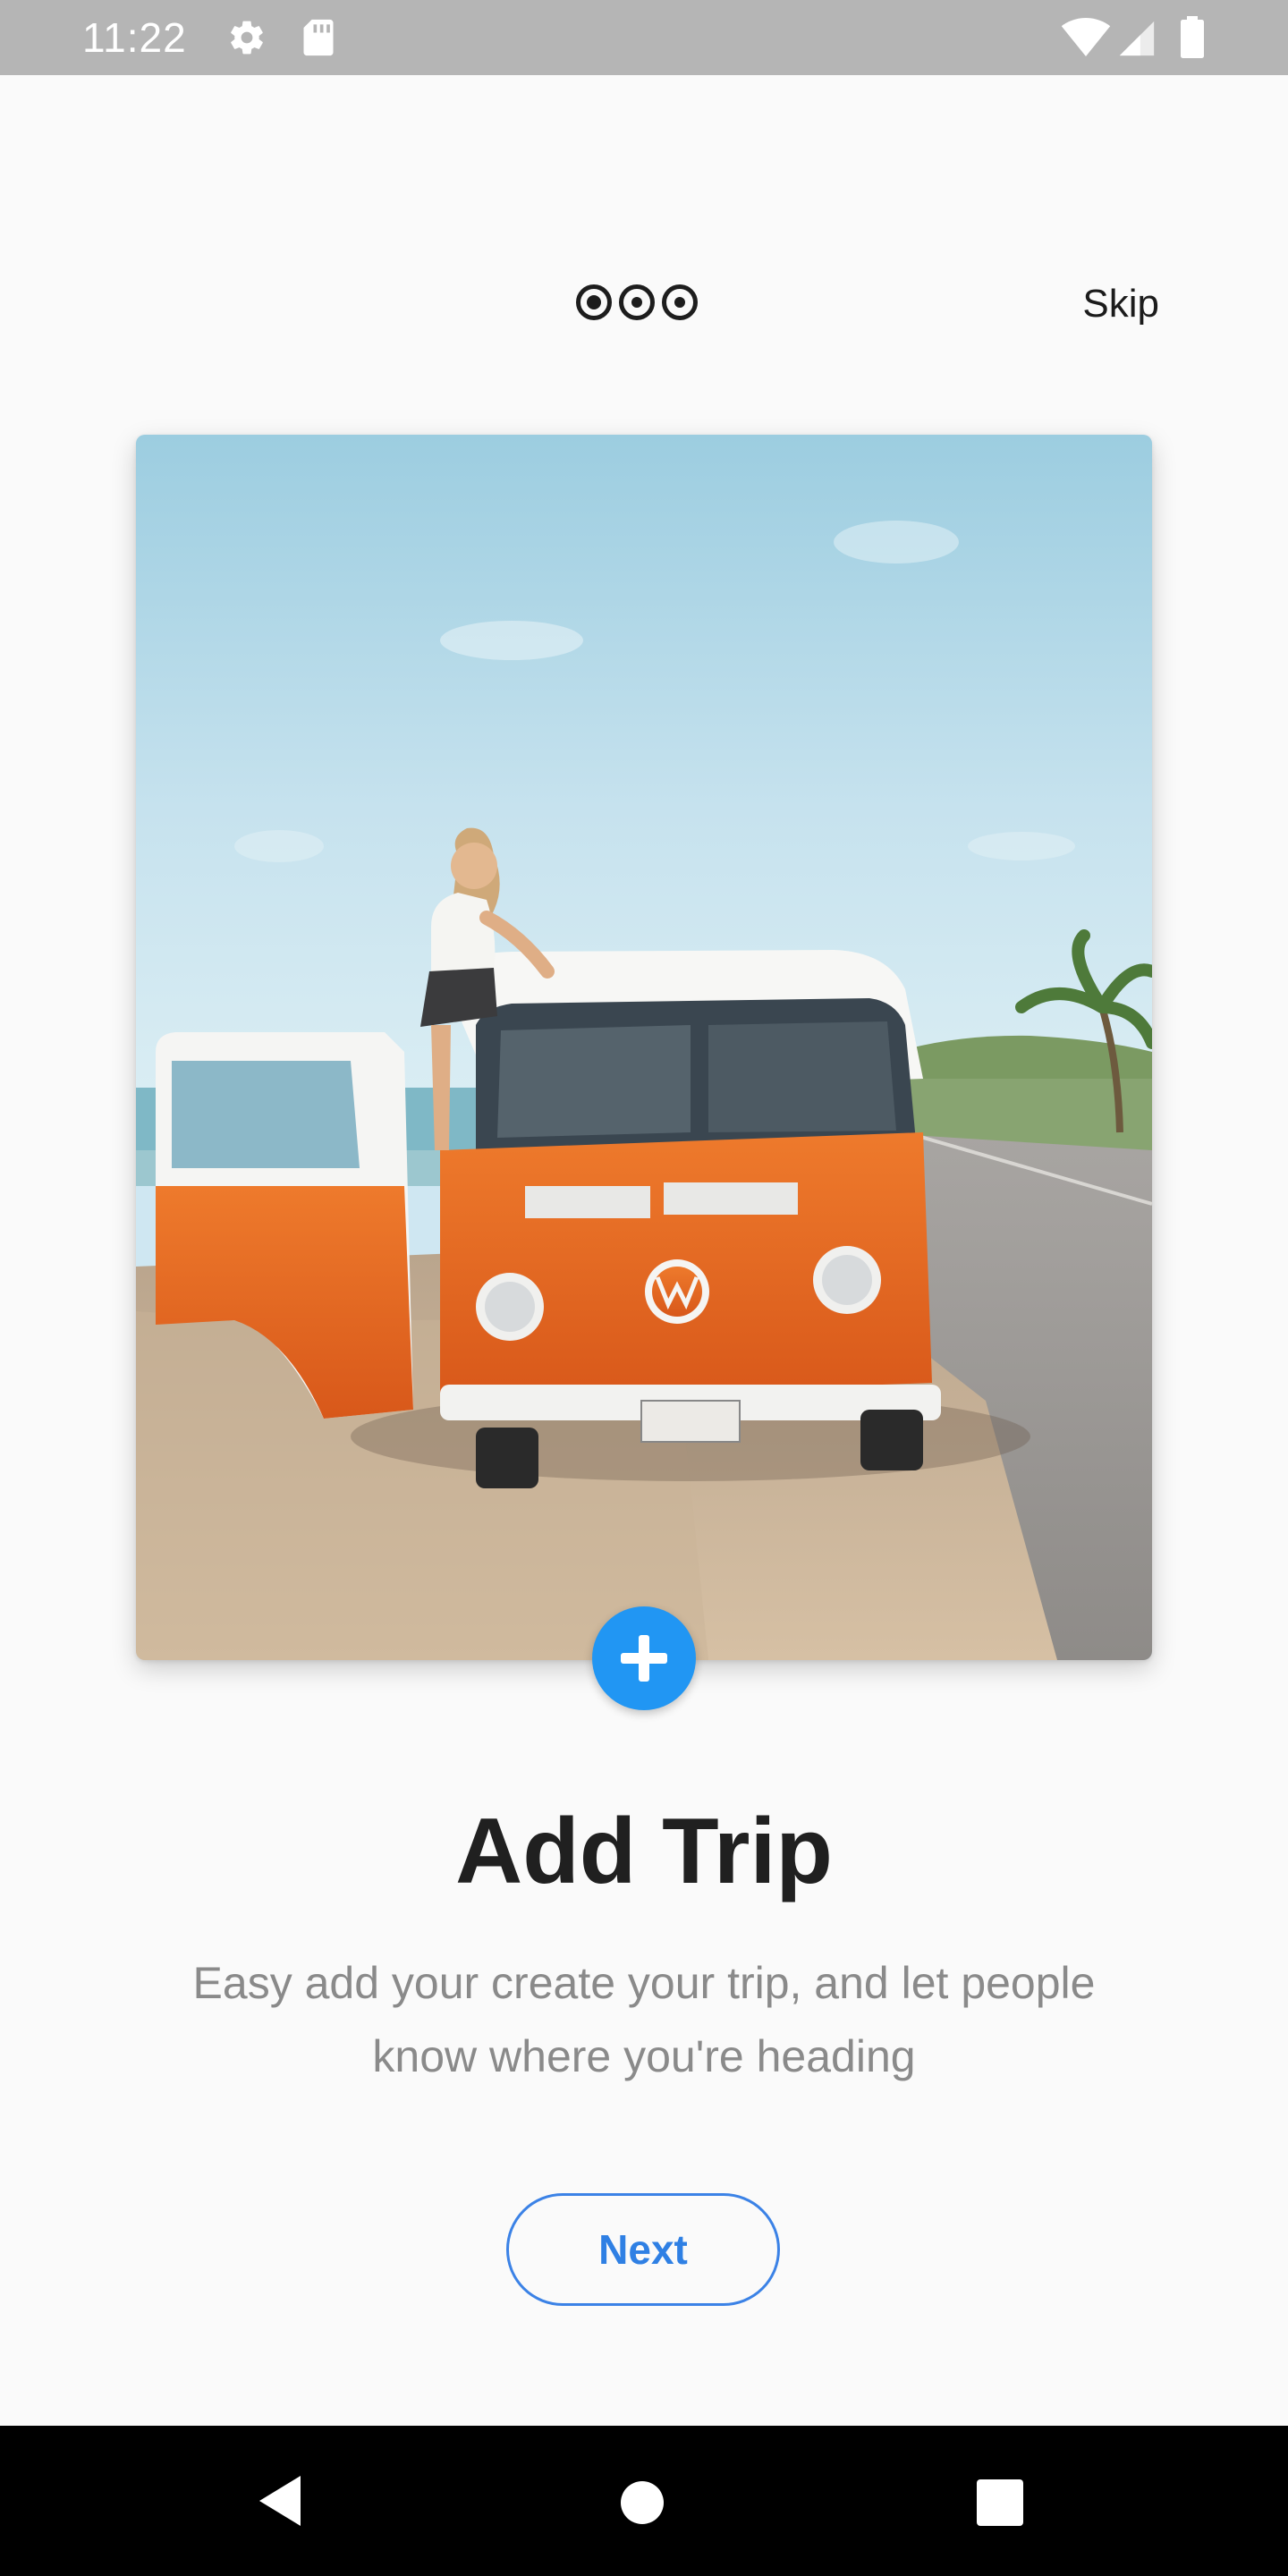 This screenshot has width=1288, height=2576. Describe the element at coordinates (642, 2504) in the screenshot. I see `home-icon` at that location.